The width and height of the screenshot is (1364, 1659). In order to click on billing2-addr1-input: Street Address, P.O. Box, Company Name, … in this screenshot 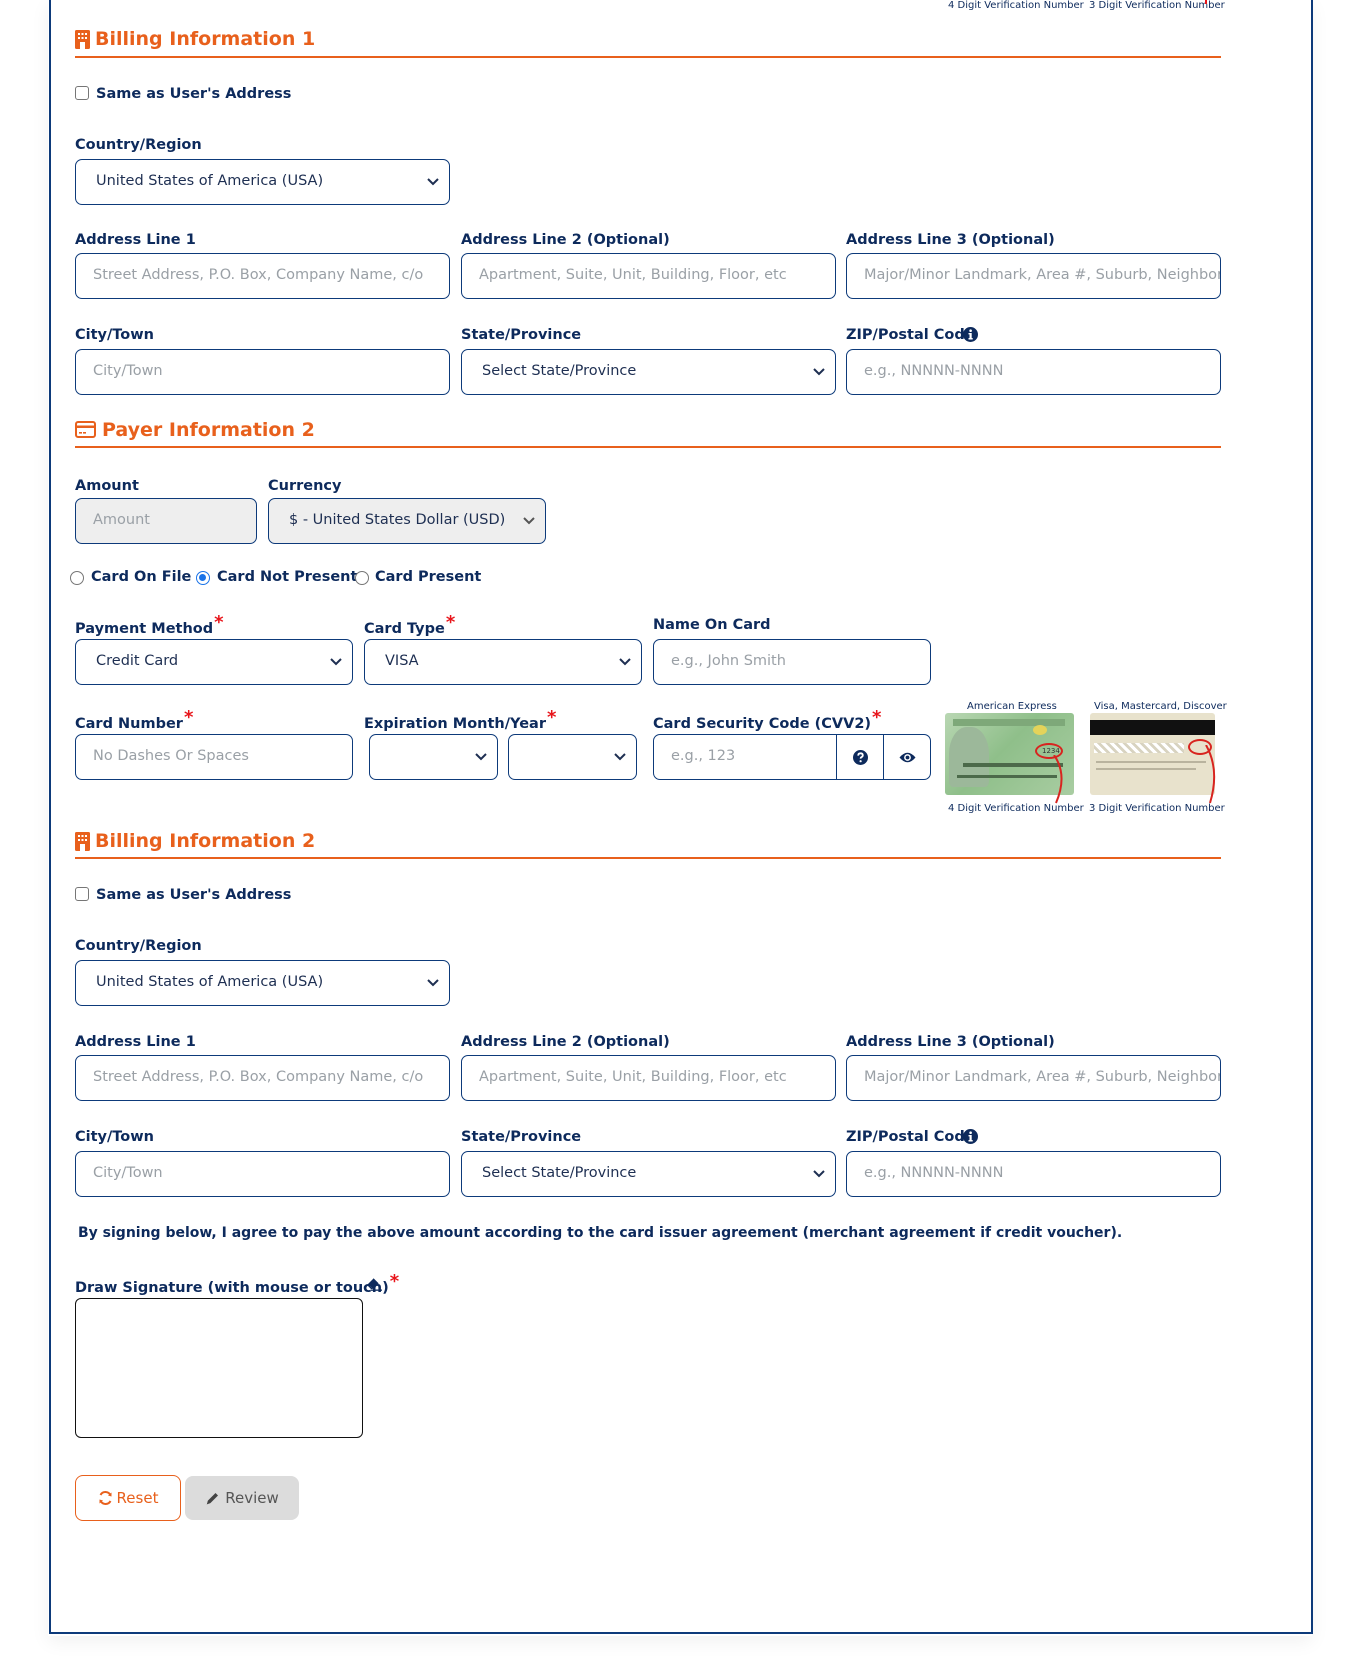, I will do `click(262, 1078)`.